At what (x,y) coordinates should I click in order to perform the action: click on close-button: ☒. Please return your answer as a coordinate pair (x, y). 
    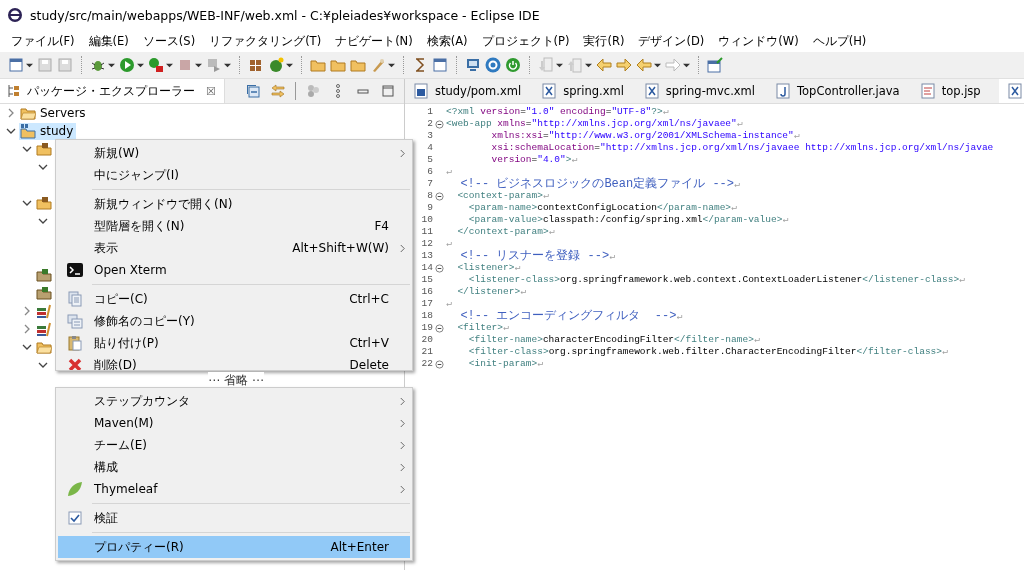
    Looking at the image, I should click on (211, 91).